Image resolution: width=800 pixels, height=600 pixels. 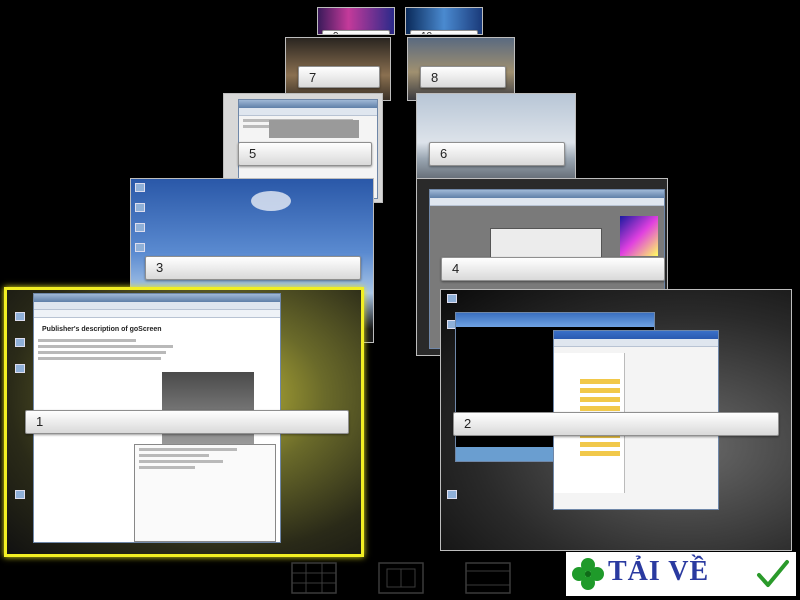 I want to click on desktop-8-label: 8, so click(x=463, y=77).